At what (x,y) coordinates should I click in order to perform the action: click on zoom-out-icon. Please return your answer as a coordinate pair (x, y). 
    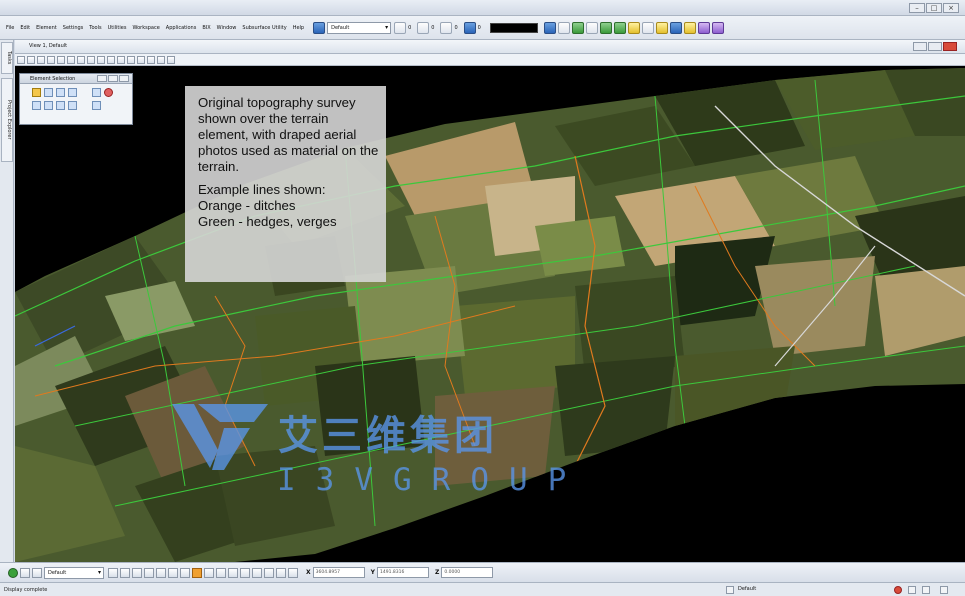
    Looking at the image, I should click on (61, 59).